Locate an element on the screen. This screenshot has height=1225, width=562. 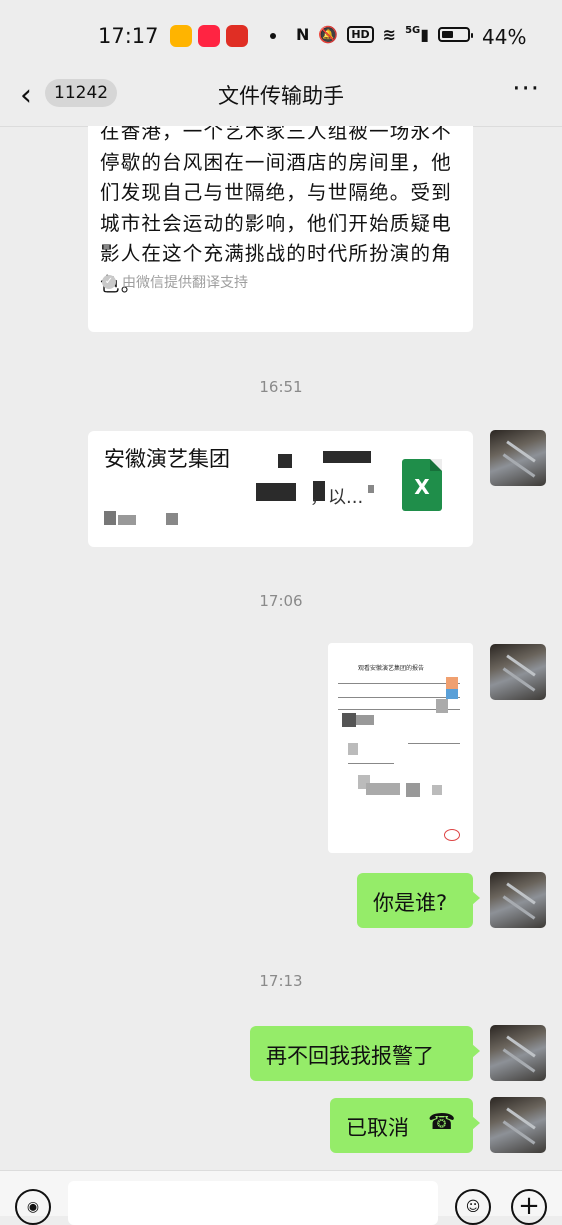
document-title: 观看安徽演艺集团的报告 is located at coordinates (391, 668).